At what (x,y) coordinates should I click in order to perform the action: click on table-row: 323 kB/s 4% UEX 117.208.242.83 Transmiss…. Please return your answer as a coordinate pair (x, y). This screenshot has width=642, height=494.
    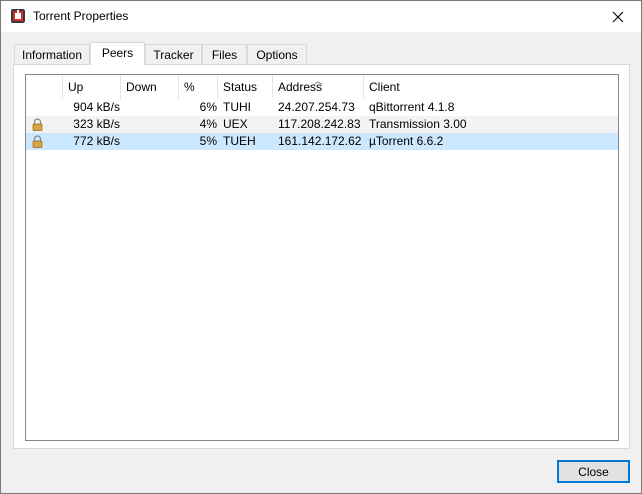
    Looking at the image, I should click on (322, 124).